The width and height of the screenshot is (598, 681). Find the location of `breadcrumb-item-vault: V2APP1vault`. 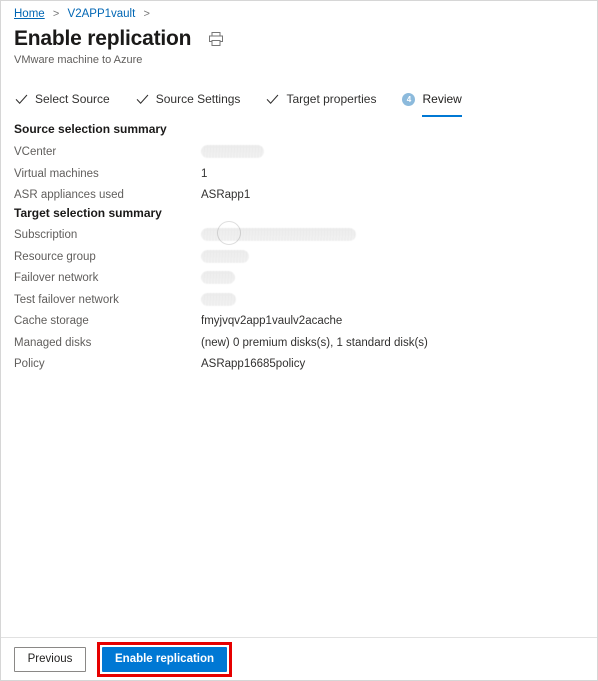

breadcrumb-item-vault: V2APP1vault is located at coordinates (102, 14).